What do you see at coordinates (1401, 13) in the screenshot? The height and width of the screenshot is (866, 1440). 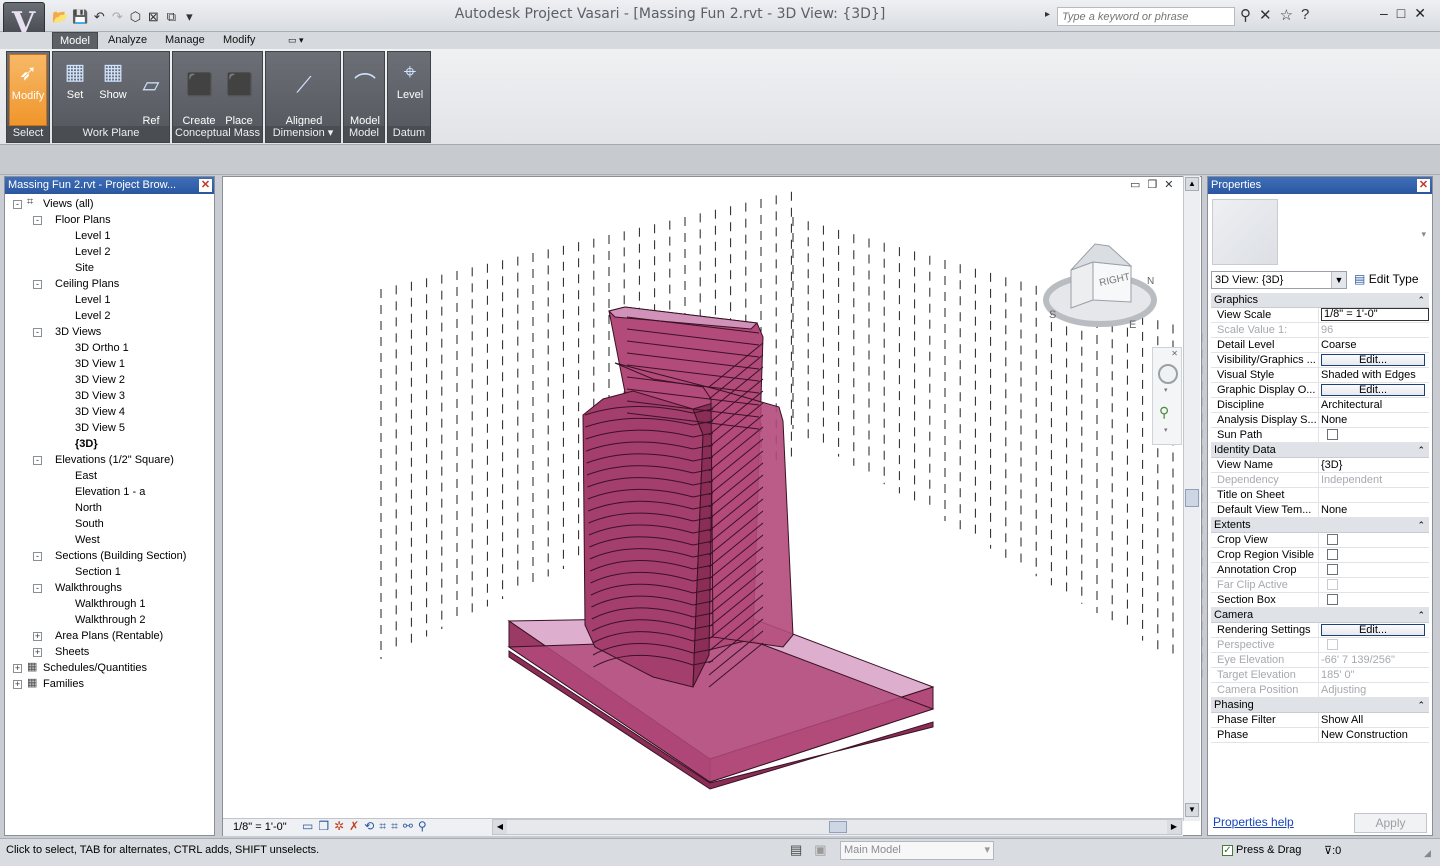 I see `maximize-icon: □` at bounding box center [1401, 13].